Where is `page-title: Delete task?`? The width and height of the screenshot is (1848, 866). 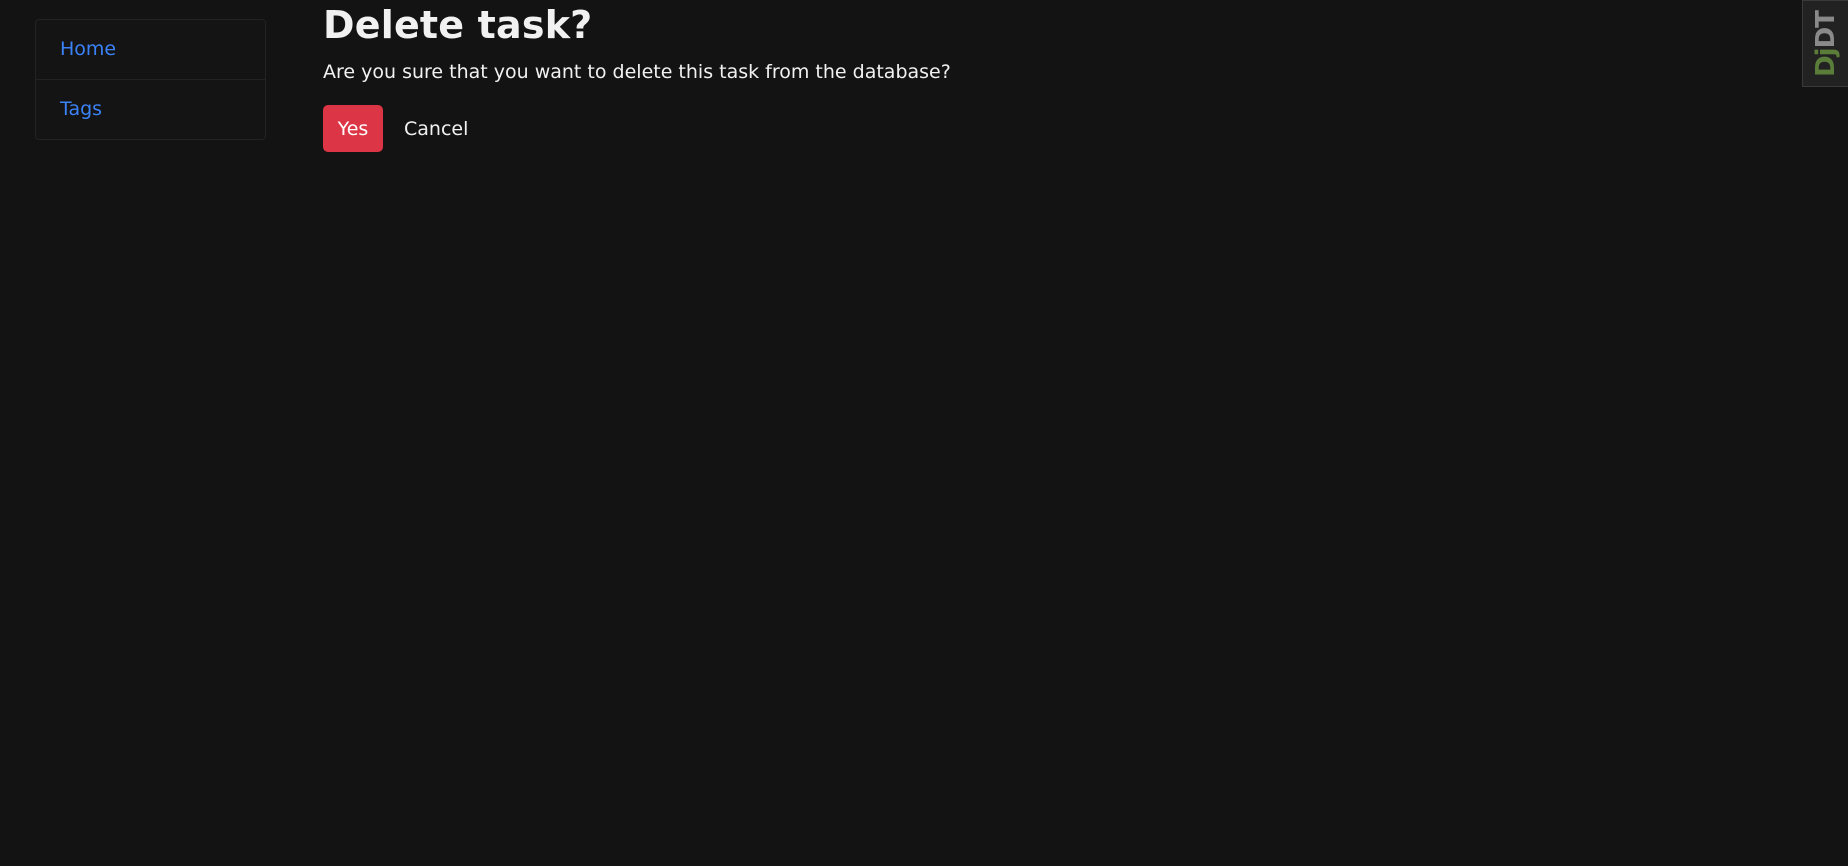
page-title: Delete task? is located at coordinates (458, 25).